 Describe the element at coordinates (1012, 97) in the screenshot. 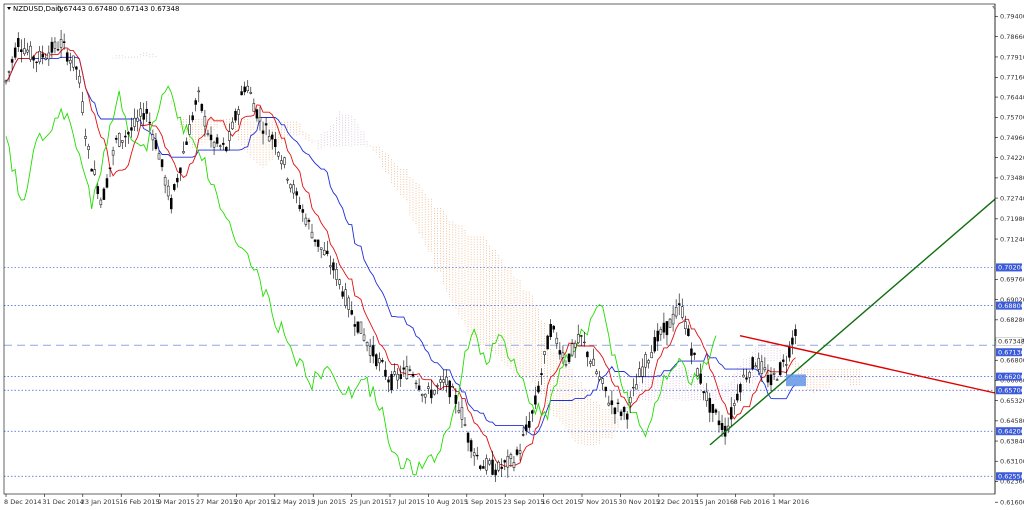

I see `price-tick-label: 0.76440` at that location.